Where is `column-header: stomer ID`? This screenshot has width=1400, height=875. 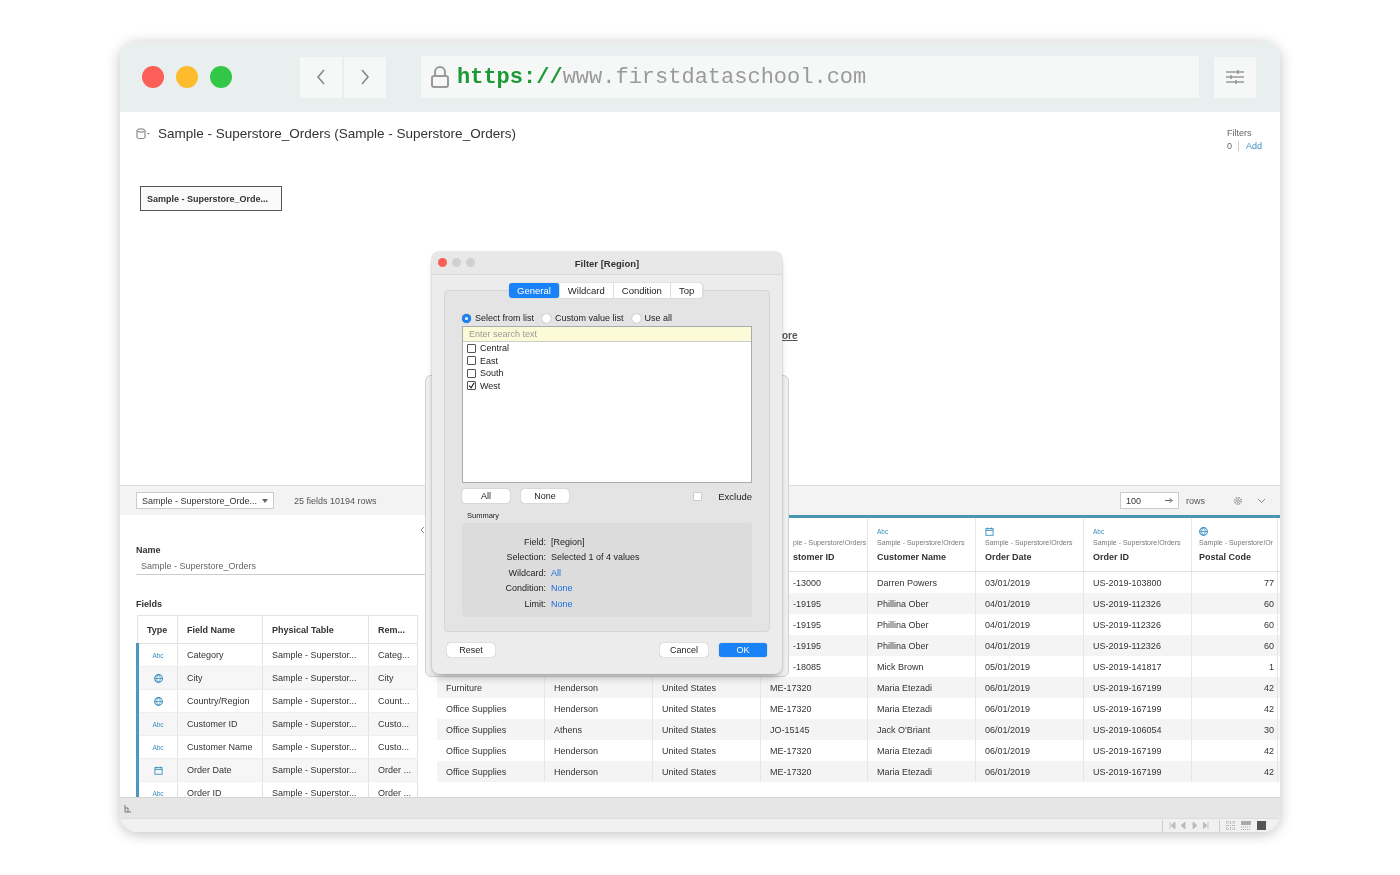
column-header: stomer ID is located at coordinates (814, 557).